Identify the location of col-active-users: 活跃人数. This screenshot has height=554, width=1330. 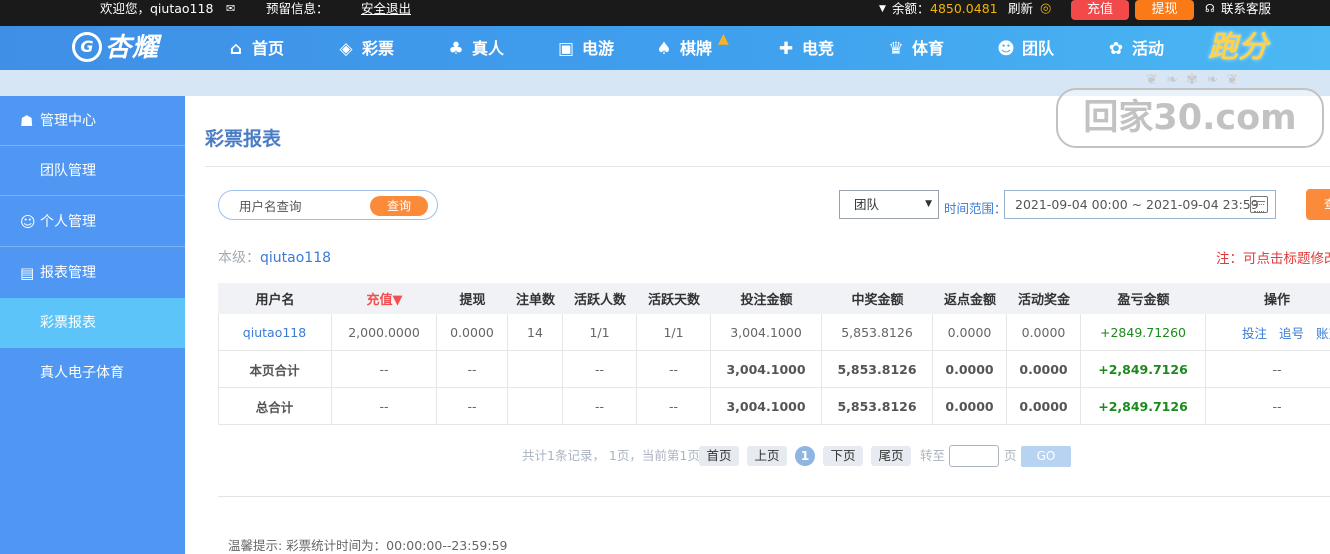
(600, 298).